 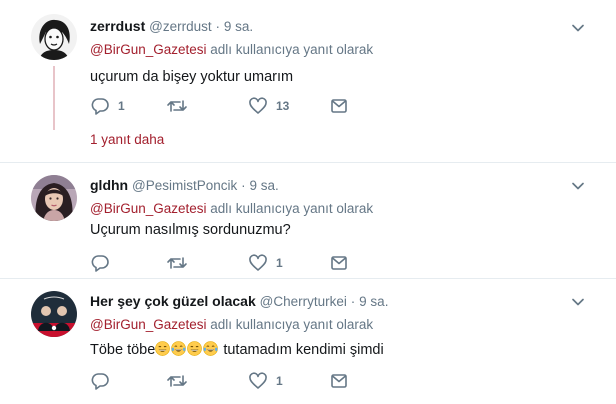 What do you see at coordinates (127, 139) in the screenshot?
I see `show-more-replies-link: 1 yanıt daha` at bounding box center [127, 139].